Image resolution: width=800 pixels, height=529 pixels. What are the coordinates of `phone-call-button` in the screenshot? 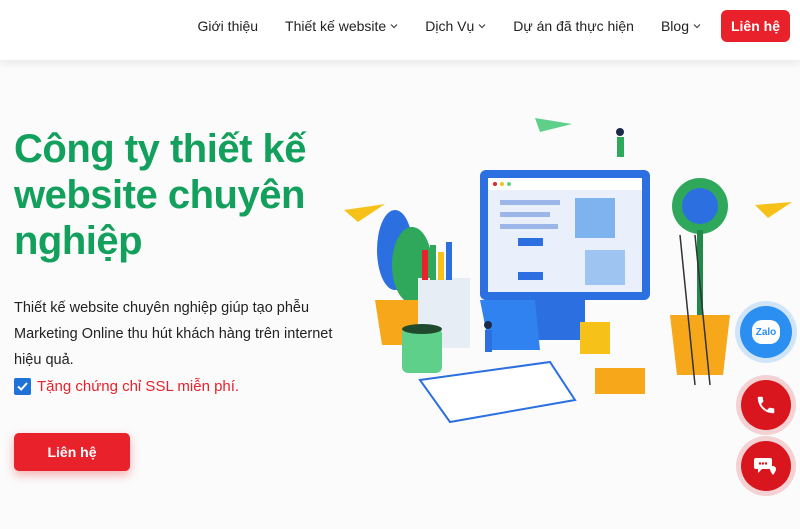 It's located at (766, 405).